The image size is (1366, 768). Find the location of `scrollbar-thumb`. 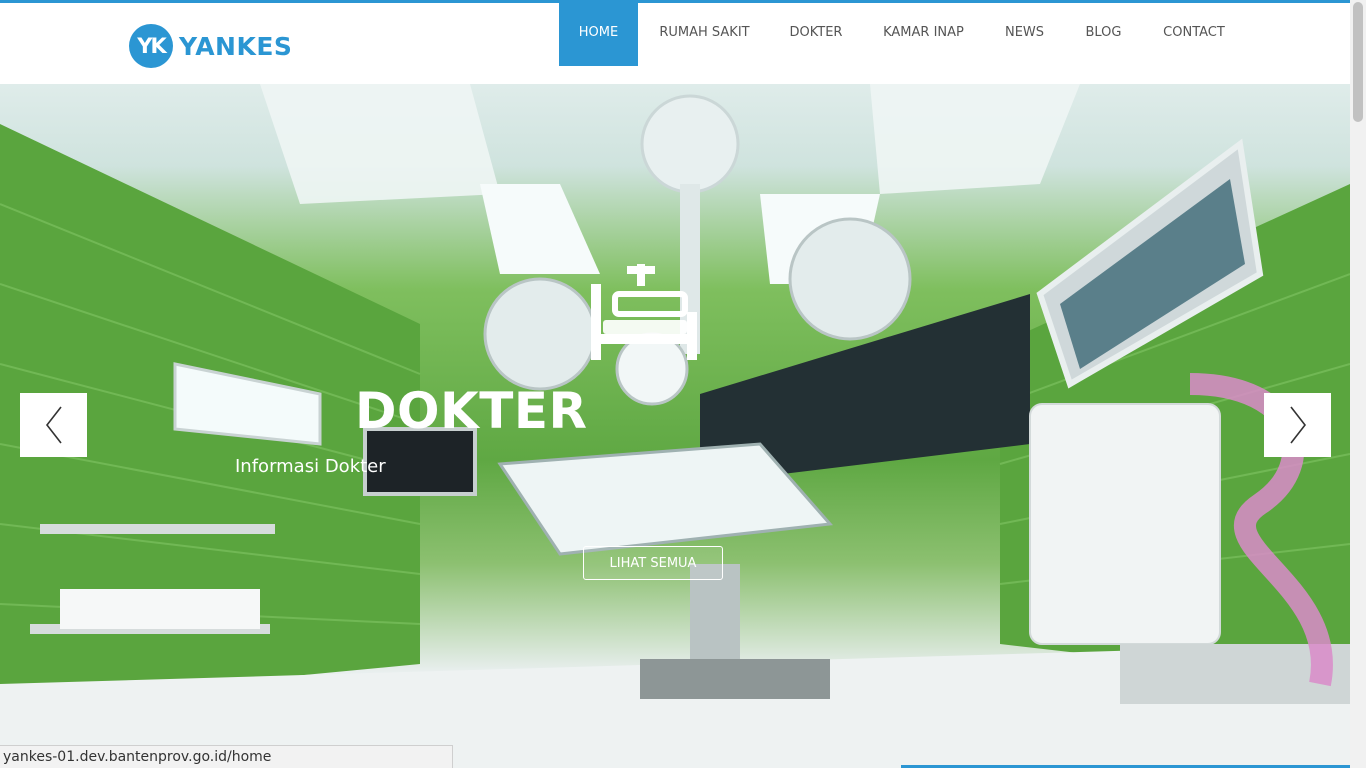

scrollbar-thumb is located at coordinates (1358, 62).